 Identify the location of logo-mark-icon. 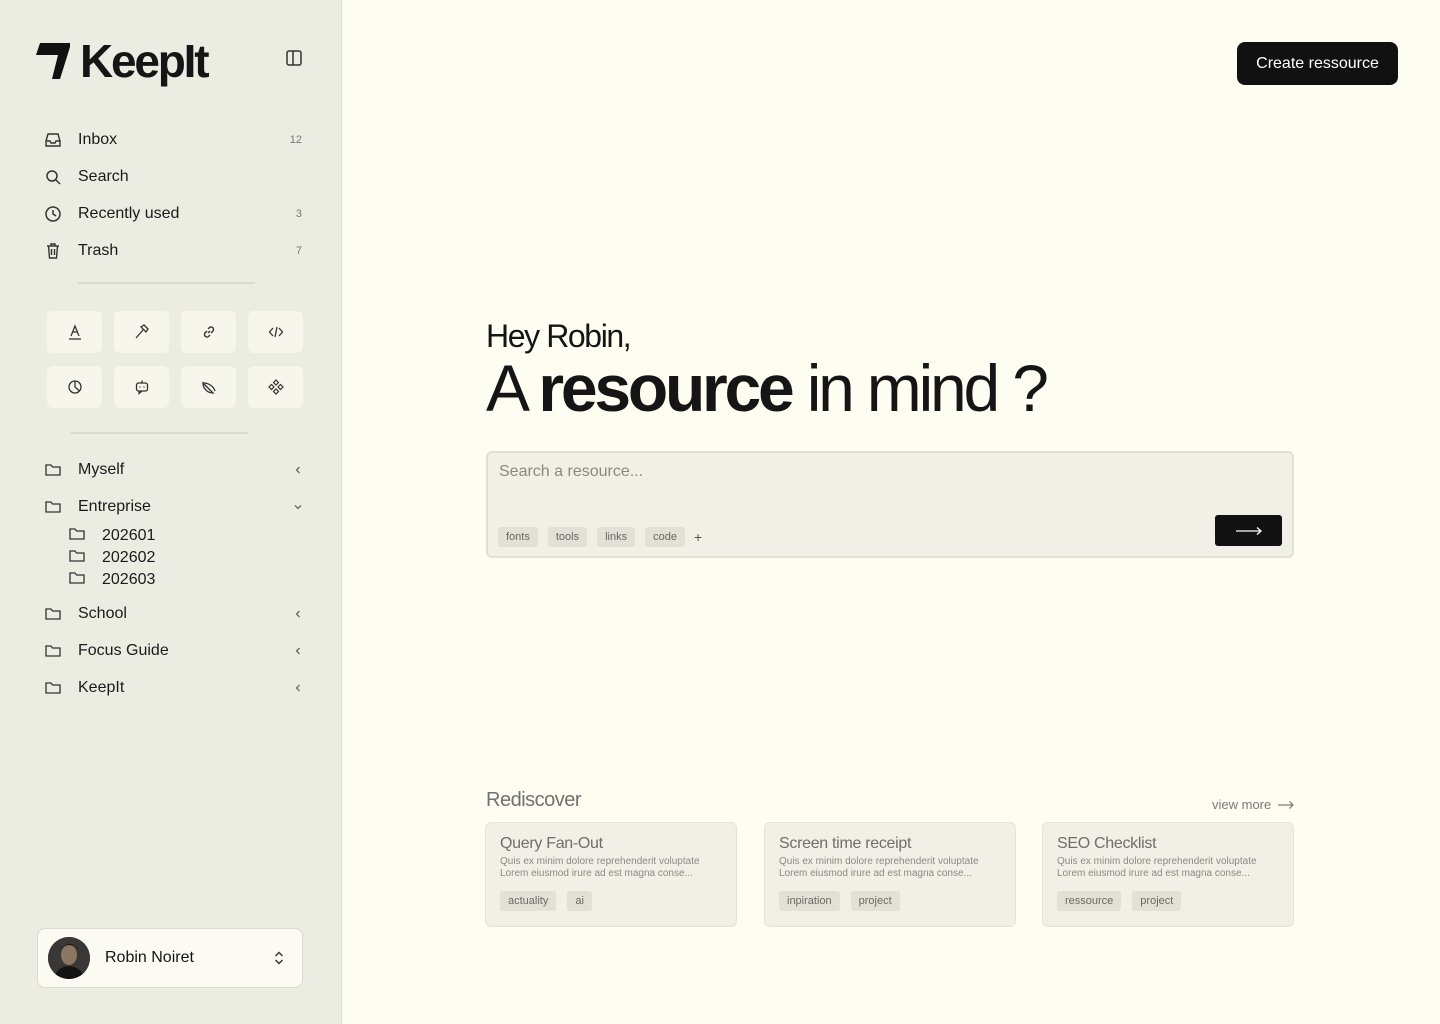
(53, 61).